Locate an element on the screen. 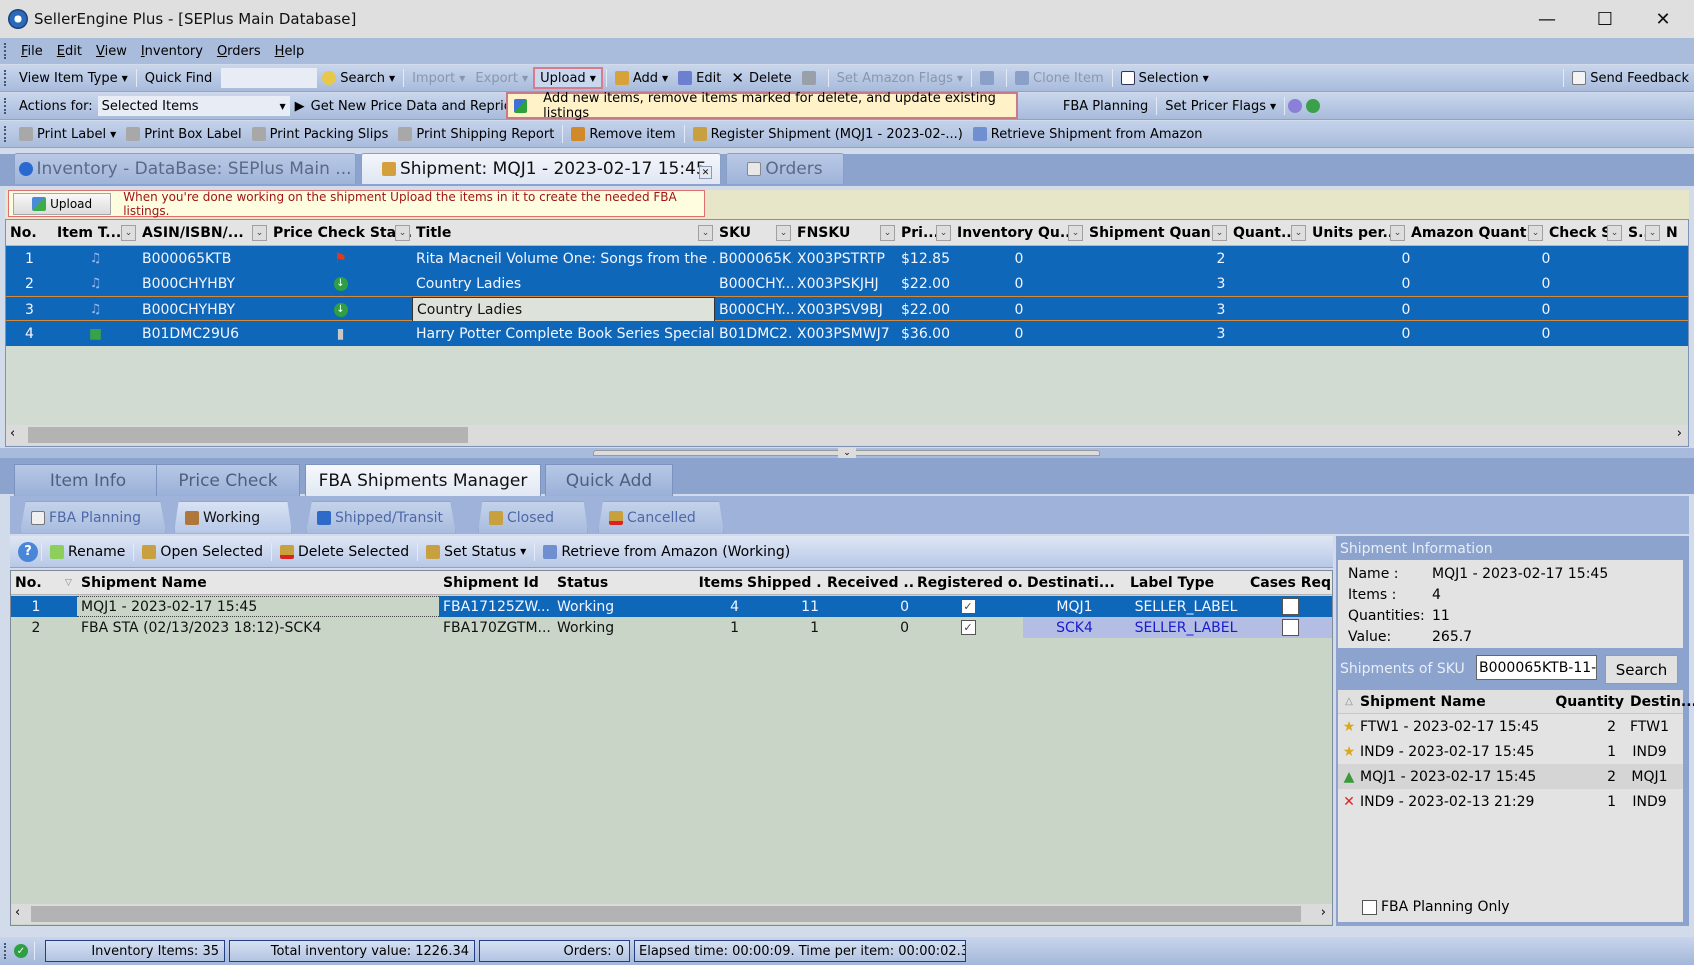 The width and height of the screenshot is (1694, 965). column-header: Shipment Name is located at coordinates (258, 583).